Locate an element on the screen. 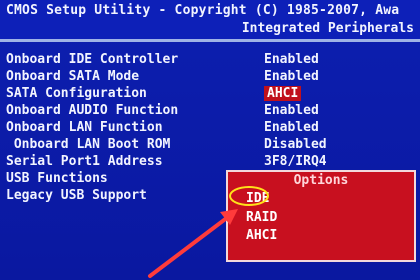 The image size is (420, 280). option-raid: RAID is located at coordinates (261, 217).